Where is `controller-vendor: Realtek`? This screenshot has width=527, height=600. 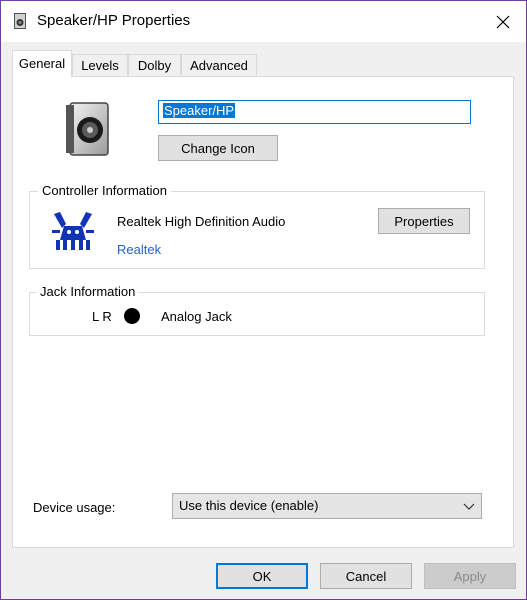 controller-vendor: Realtek is located at coordinates (139, 249).